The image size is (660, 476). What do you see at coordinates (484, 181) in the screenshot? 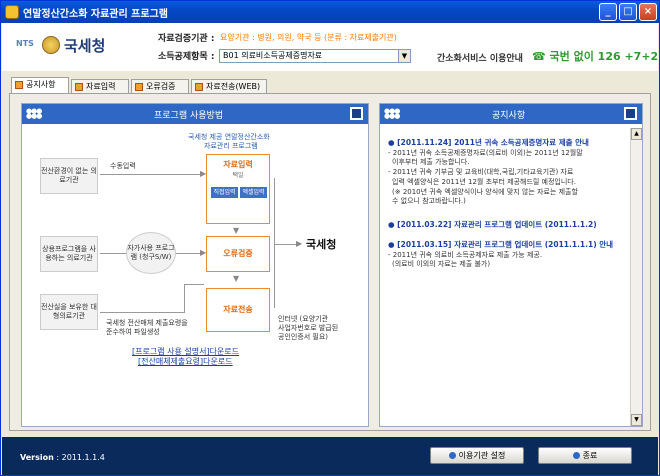
I see `notice-body-line: 입력 엑셀양식은 2011년 12월 초부터 제공해드릴 예정입니다.` at bounding box center [484, 181].